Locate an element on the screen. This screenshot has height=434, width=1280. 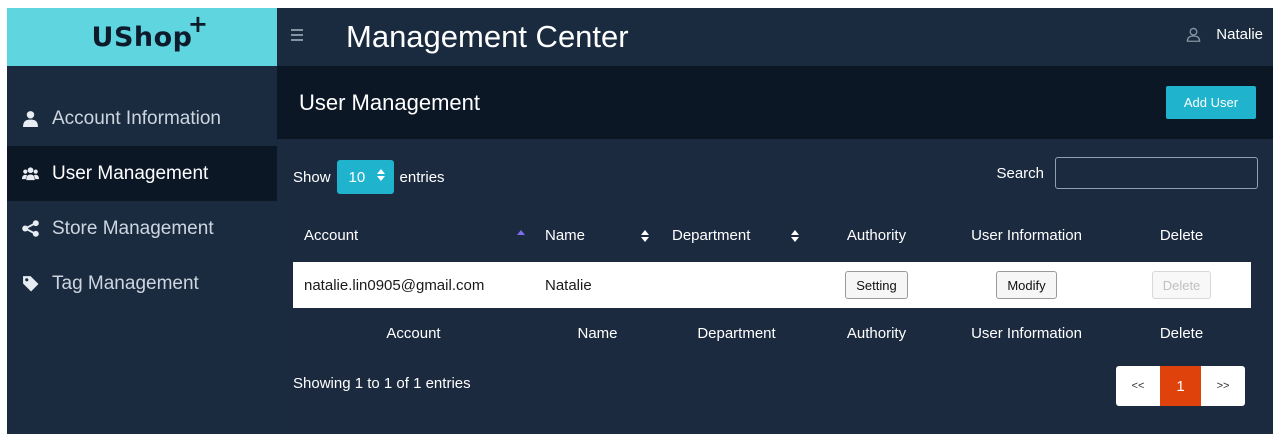
next-page-button: >> is located at coordinates (1223, 386).